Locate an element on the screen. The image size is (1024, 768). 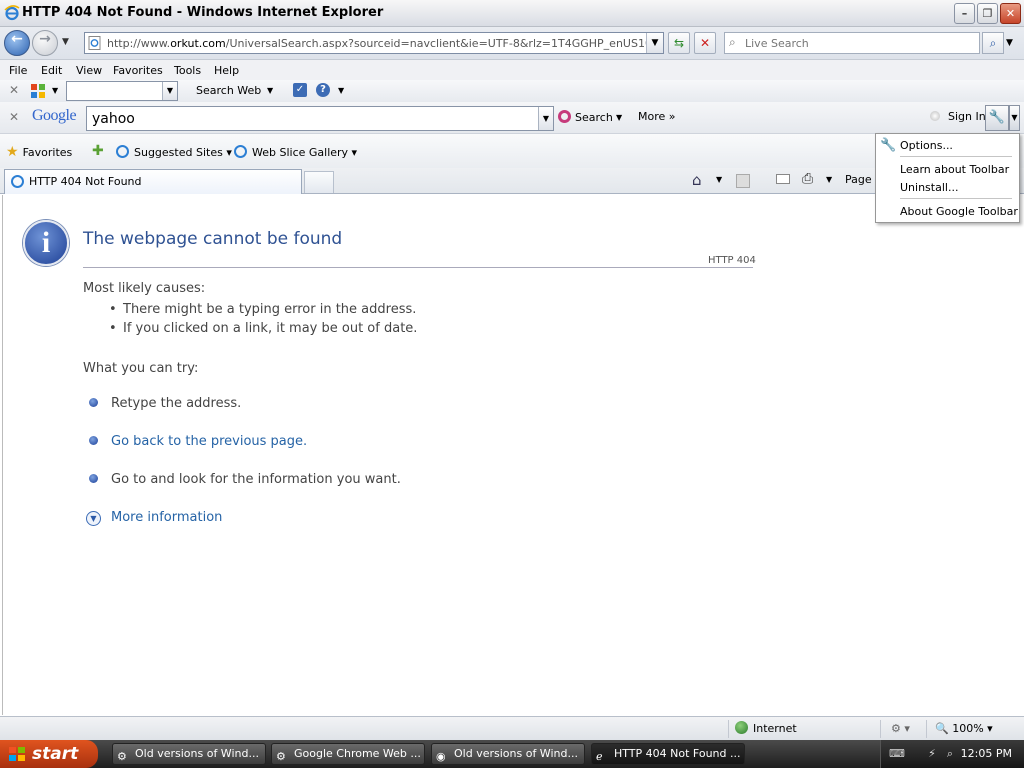
search-web-dropdown-icon: ▼ is located at coordinates (270, 90).